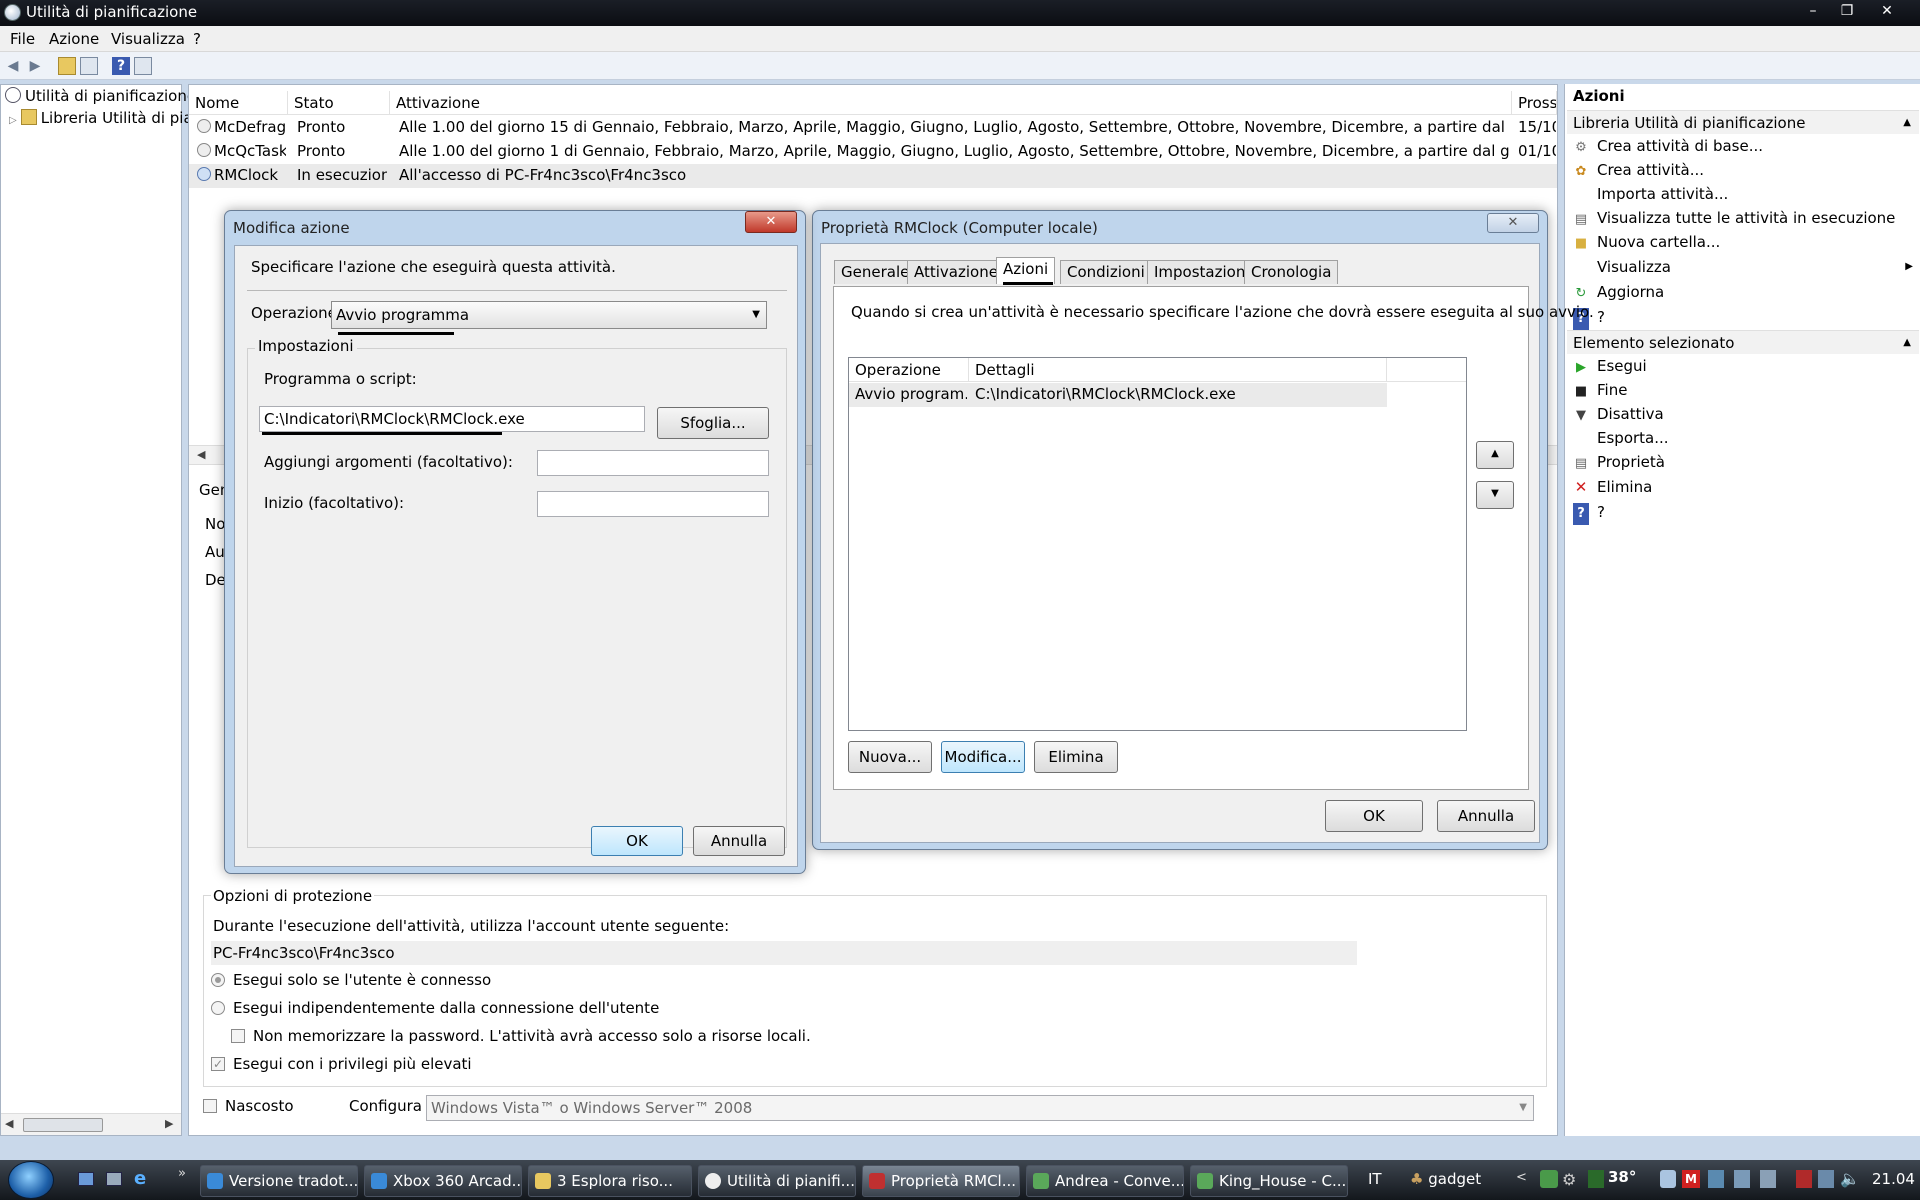  I want to click on tray-mcafee-icon: M, so click(1691, 1179).